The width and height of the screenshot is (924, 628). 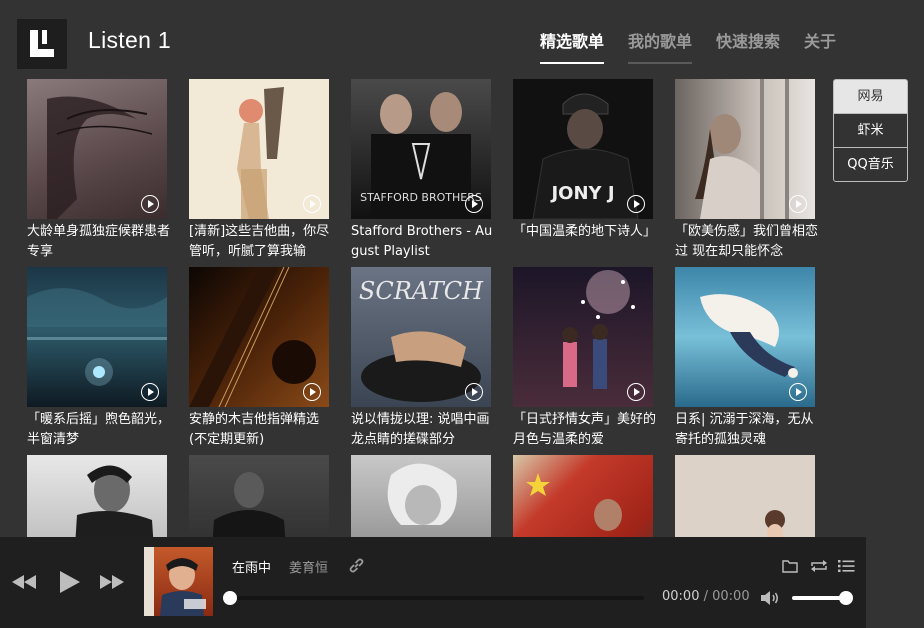 What do you see at coordinates (100, 430) in the screenshot?
I see `playlist-title: 「暖系后摇」煦色韶光，半窗清梦` at bounding box center [100, 430].